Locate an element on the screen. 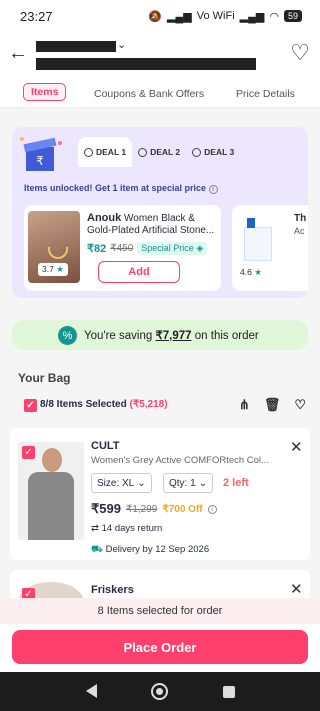 This screenshot has width=320, height=711. redacted-title is located at coordinates (76, 46).